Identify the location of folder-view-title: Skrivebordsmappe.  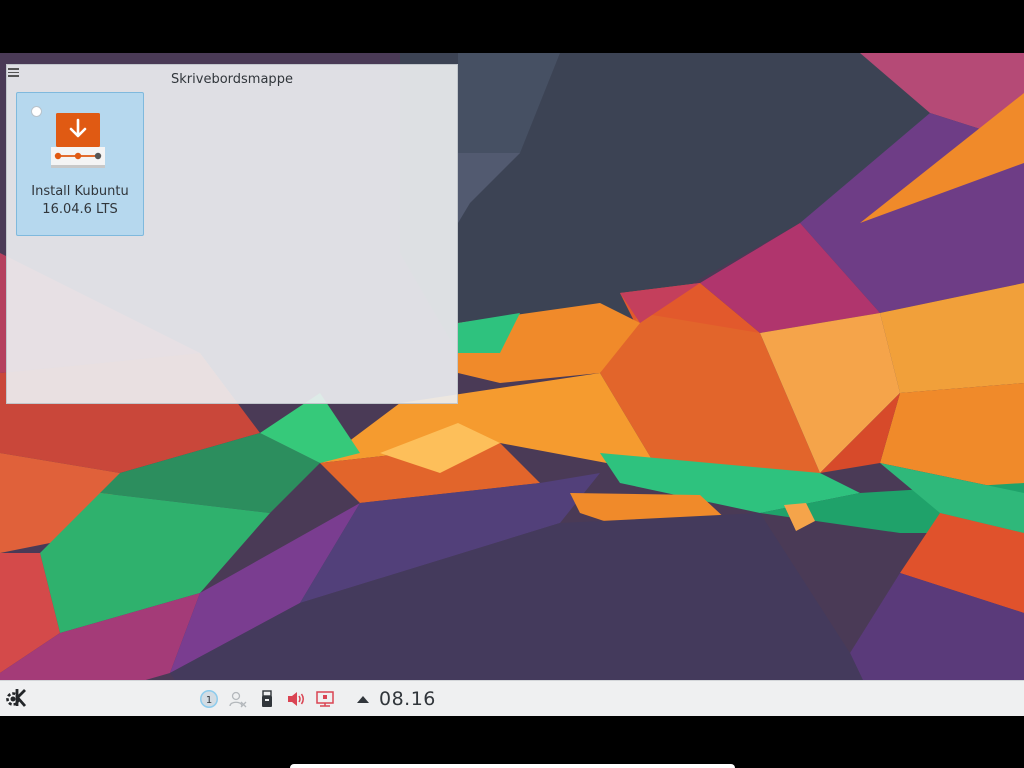
(232, 79).